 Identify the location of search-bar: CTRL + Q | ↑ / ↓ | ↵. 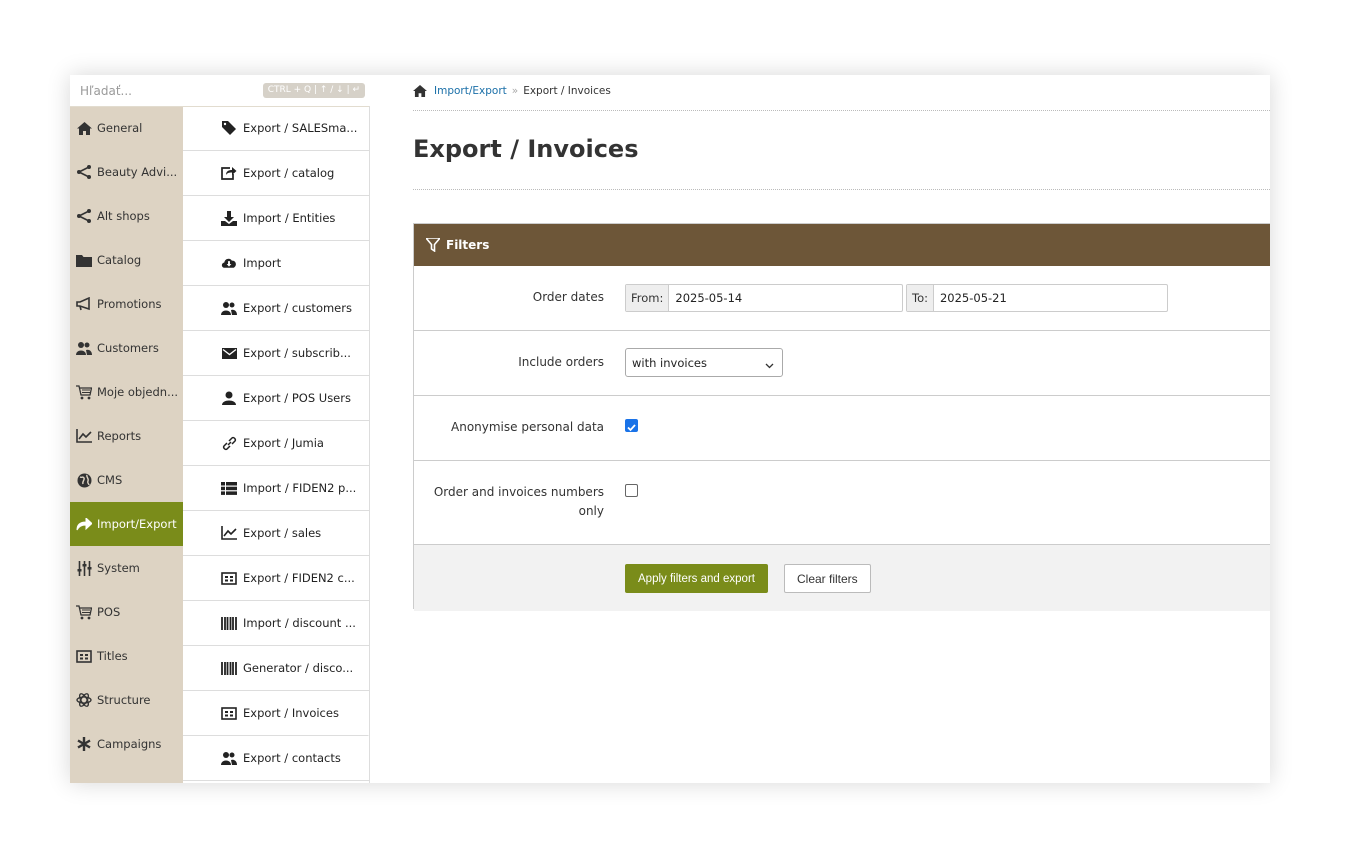
(219, 91).